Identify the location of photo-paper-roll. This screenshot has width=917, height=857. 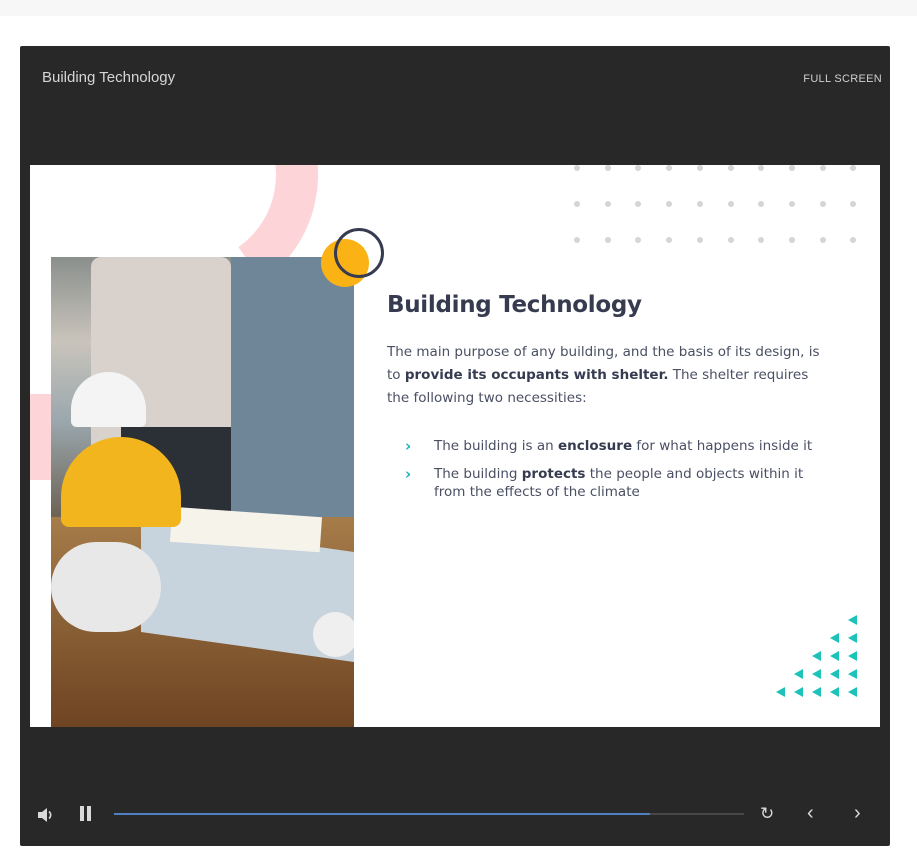
(106, 587).